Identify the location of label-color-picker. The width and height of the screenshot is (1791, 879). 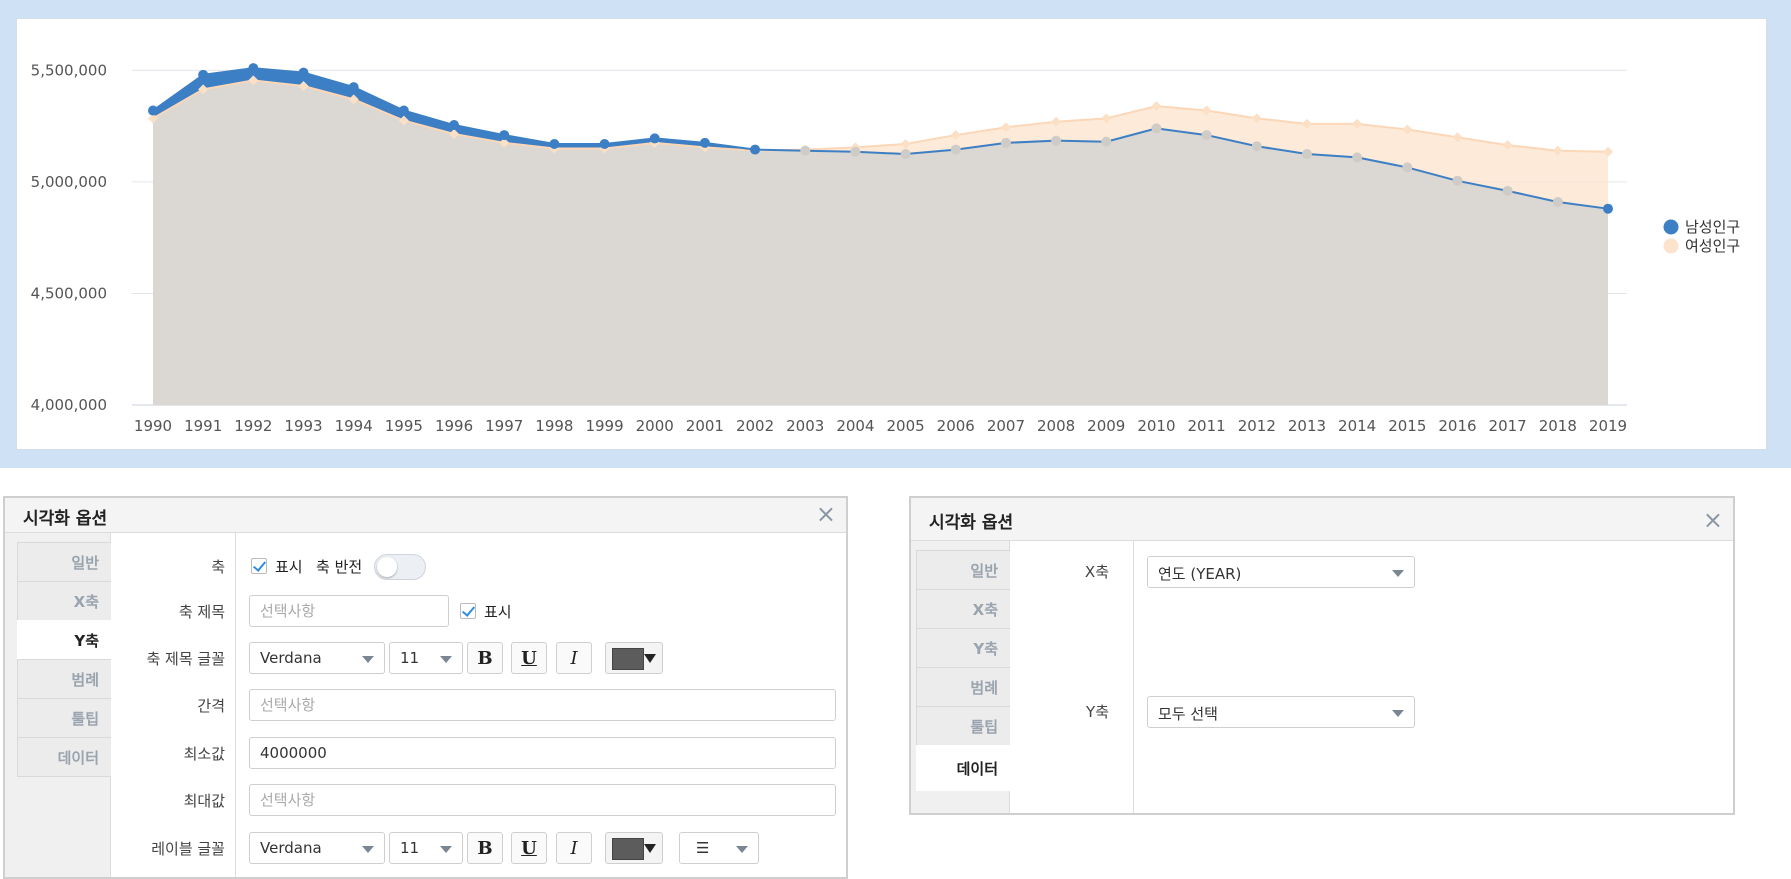
(634, 848).